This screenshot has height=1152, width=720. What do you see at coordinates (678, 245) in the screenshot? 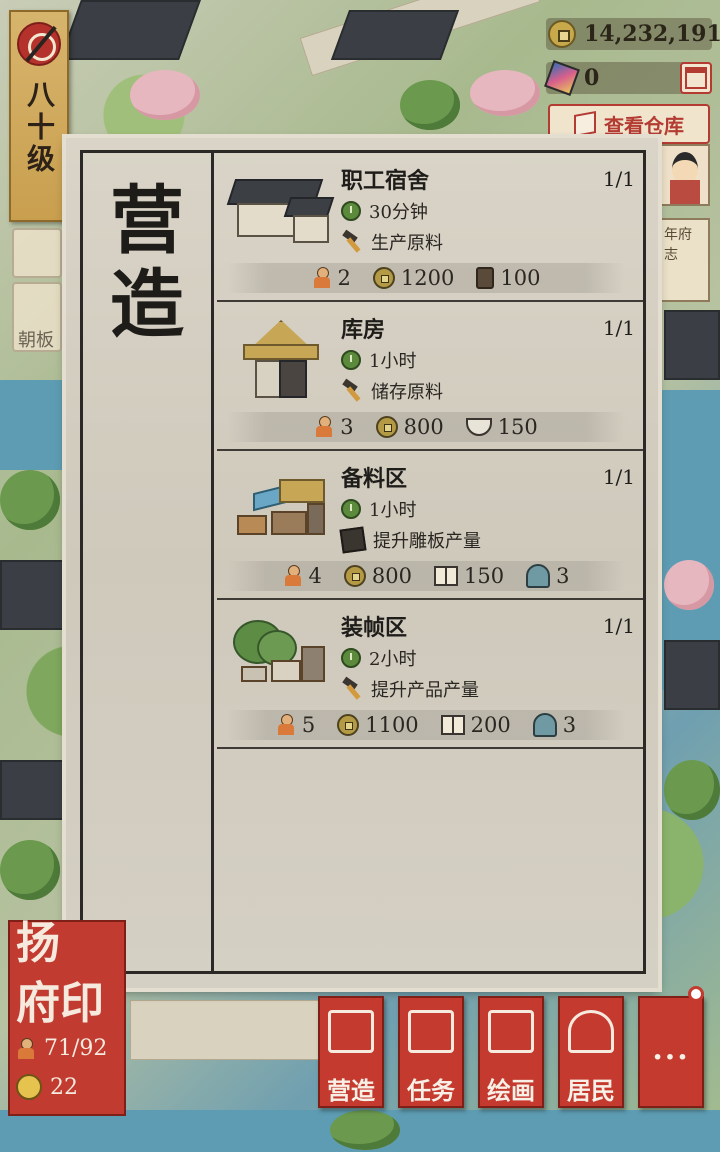
I see `chronicle-label: 年府志` at bounding box center [678, 245].